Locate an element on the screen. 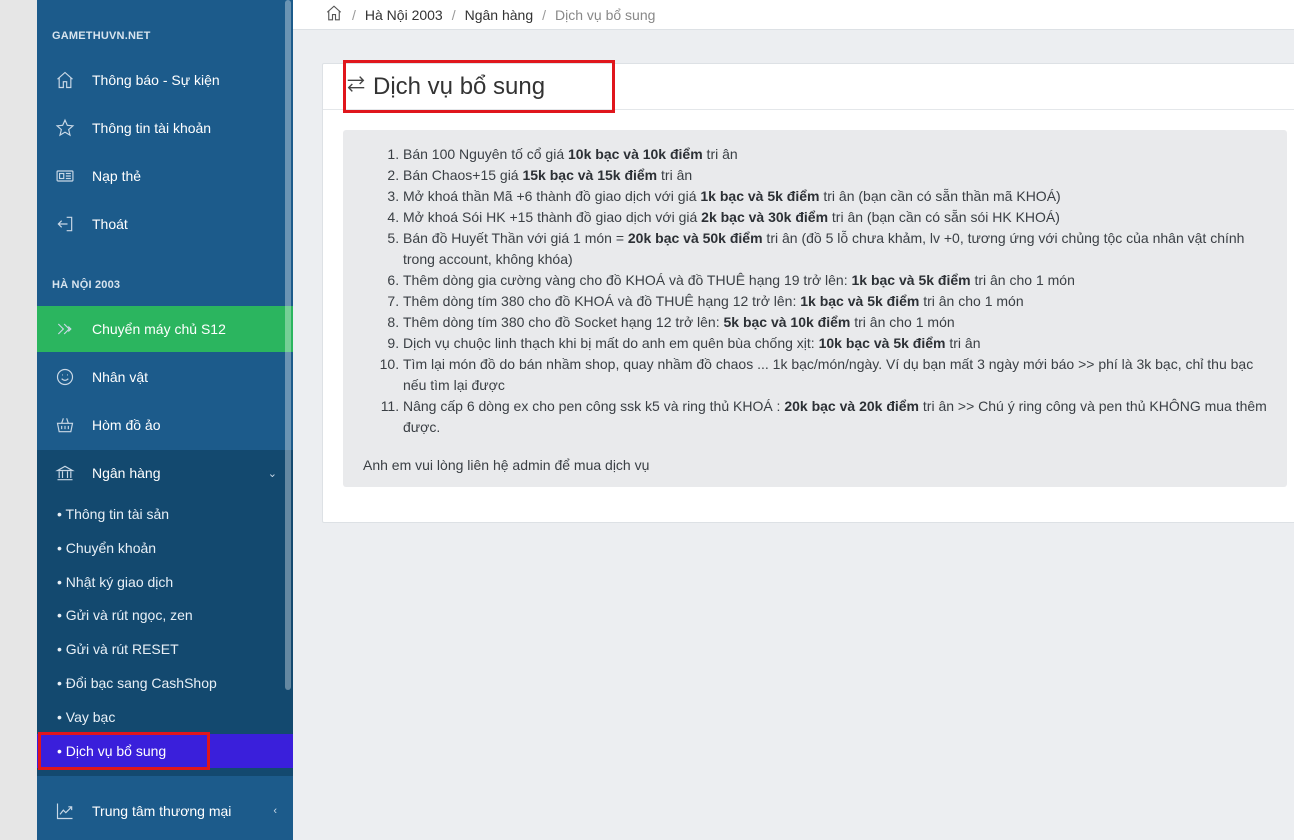 The width and height of the screenshot is (1294, 840). star-icon is located at coordinates (65, 128).